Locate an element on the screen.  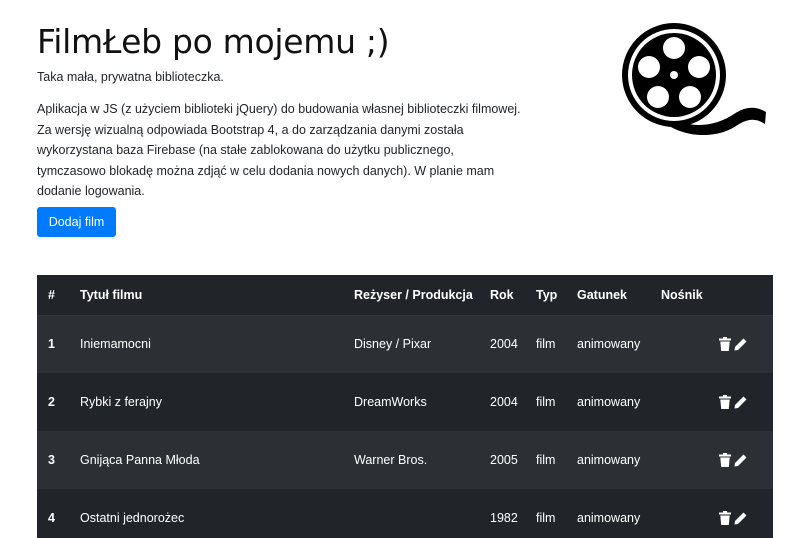
cell-num: 4 is located at coordinates (51, 518).